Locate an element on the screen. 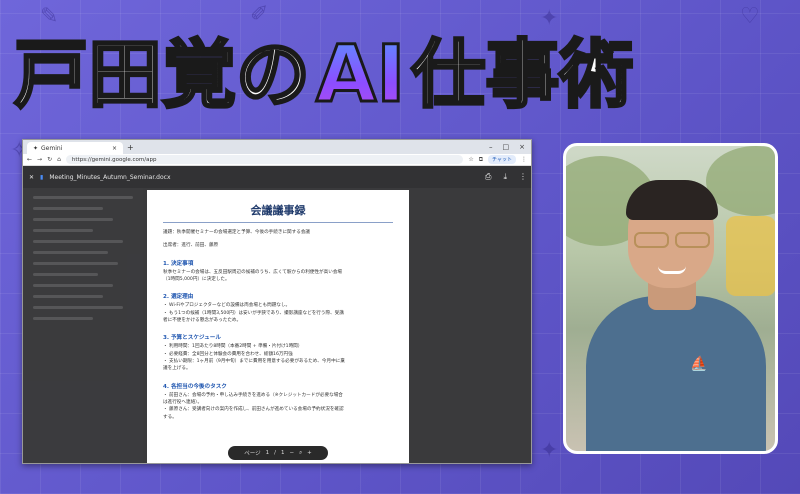 The image size is (800, 494). headline-part-2: 仕事術 is located at coordinates (522, 75).